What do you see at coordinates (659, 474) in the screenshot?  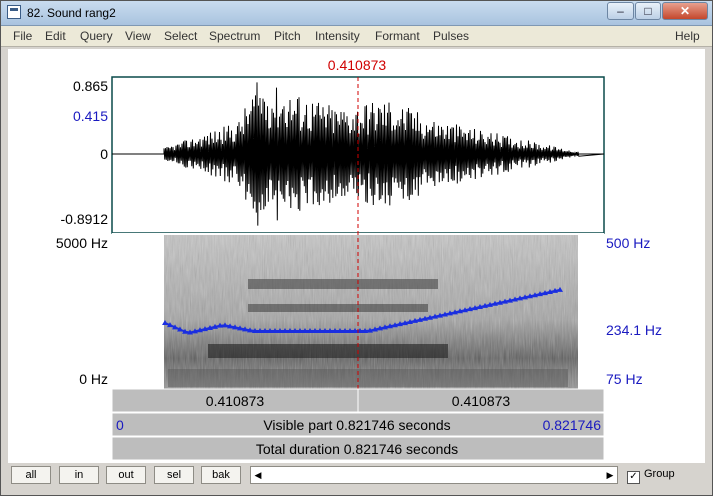 I see `group-label: Group` at bounding box center [659, 474].